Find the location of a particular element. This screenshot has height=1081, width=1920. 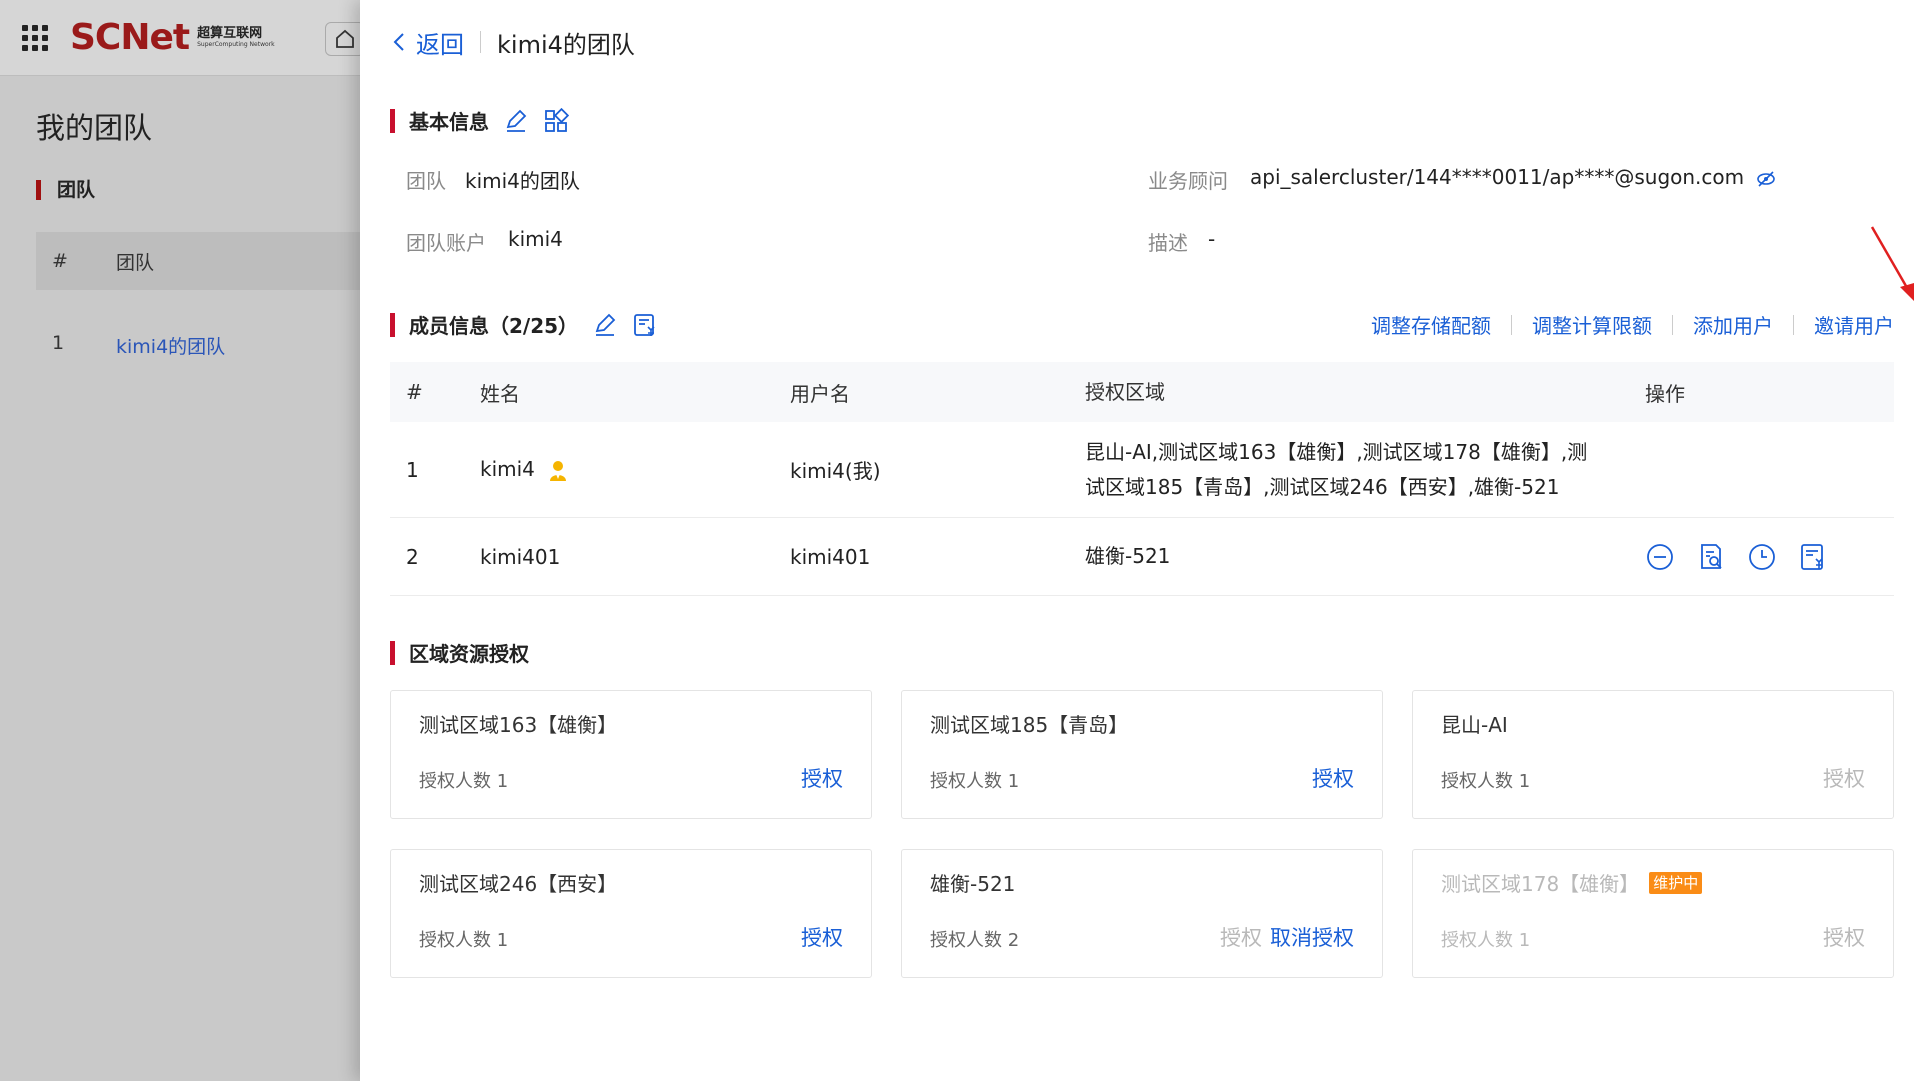

desc-value: - is located at coordinates (1212, 239).